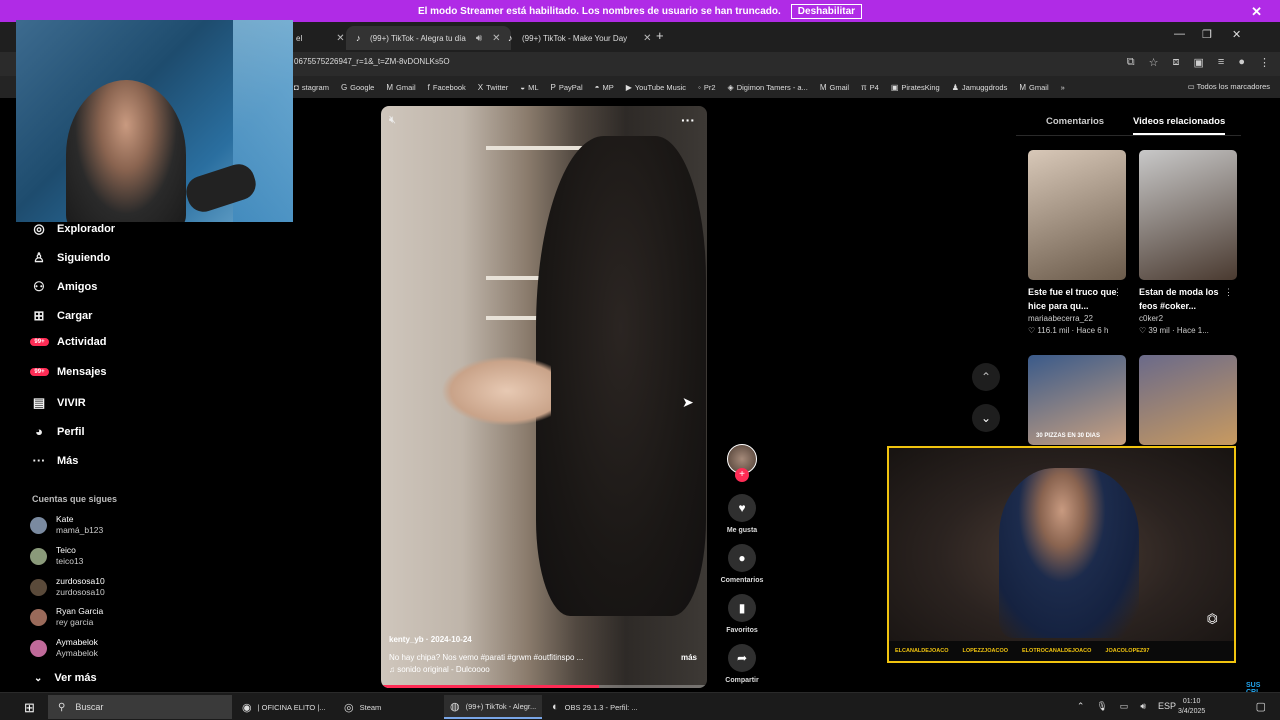  What do you see at coordinates (986, 418) in the screenshot?
I see `next-video-button: ⌄` at bounding box center [986, 418].